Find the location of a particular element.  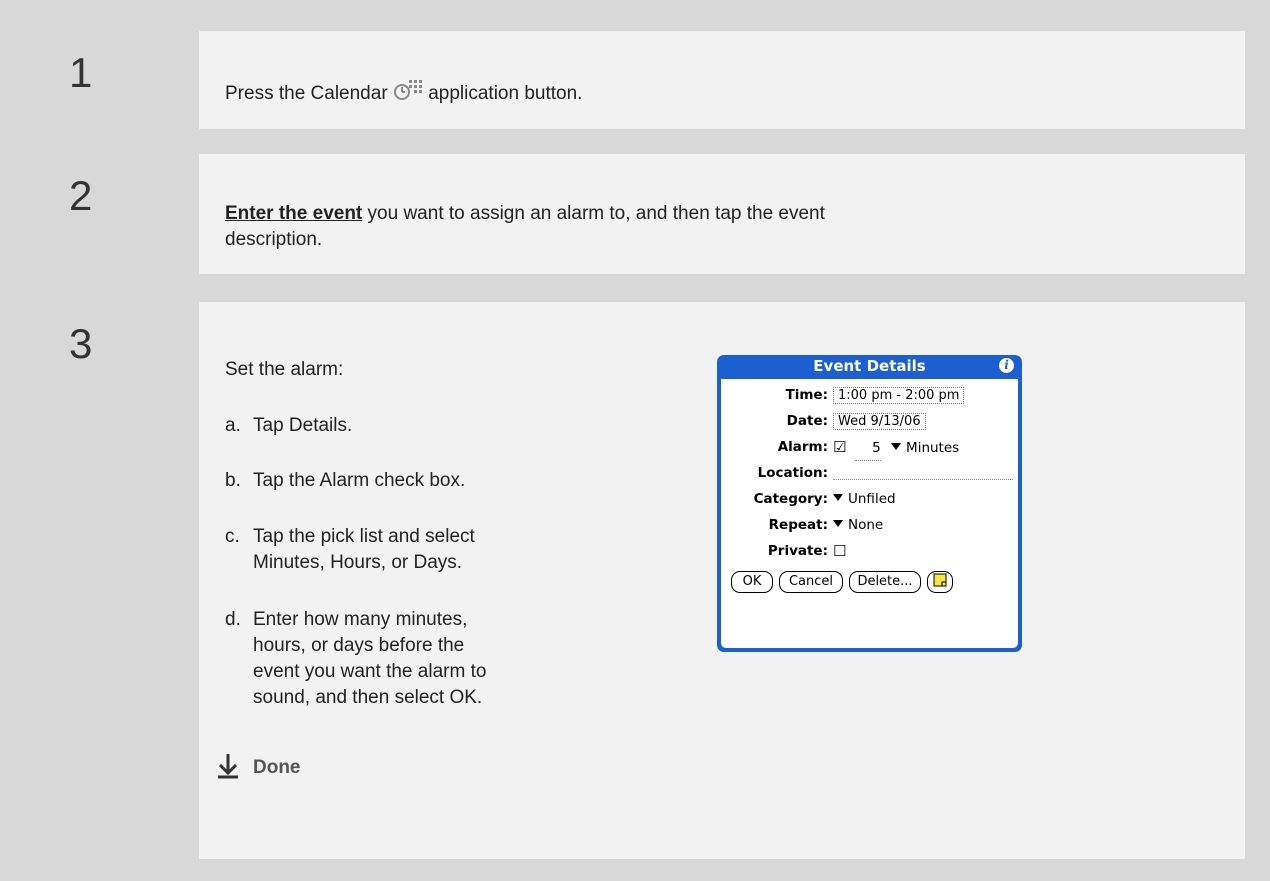

repeat-row: Repeat: None is located at coordinates (869, 525).